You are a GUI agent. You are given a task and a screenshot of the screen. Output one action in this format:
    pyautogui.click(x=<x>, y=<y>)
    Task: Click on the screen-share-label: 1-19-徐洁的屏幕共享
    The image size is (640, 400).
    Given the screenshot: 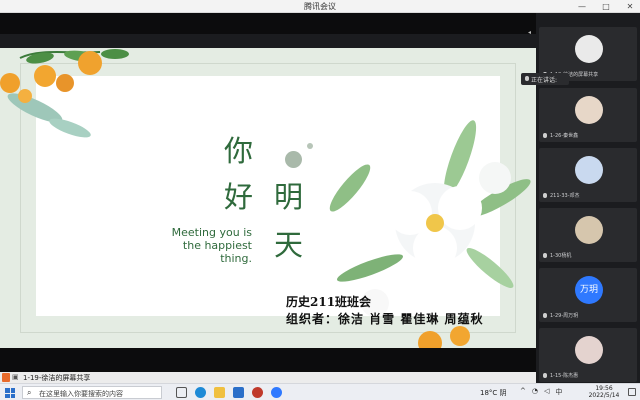 What is the action you would take?
    pyautogui.click(x=57, y=378)
    